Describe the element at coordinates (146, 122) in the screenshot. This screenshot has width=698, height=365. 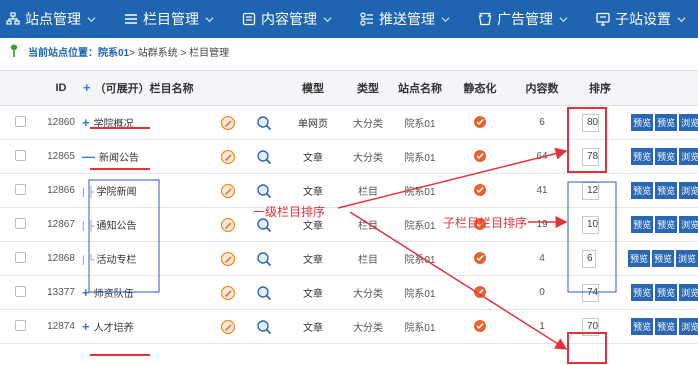
I see `row-name: + 学院概况` at that location.